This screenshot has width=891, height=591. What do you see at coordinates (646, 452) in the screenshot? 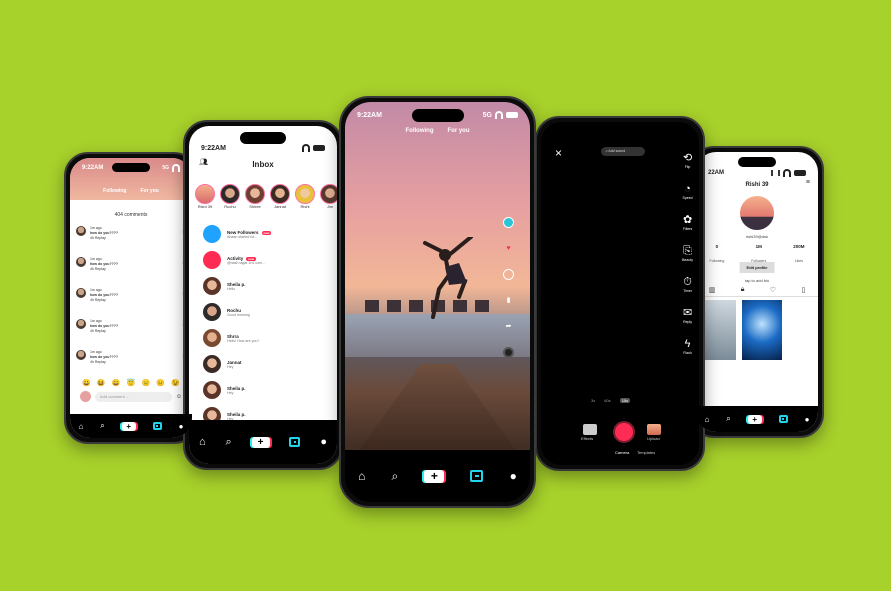
I see `templates-label: Templates` at bounding box center [646, 452].